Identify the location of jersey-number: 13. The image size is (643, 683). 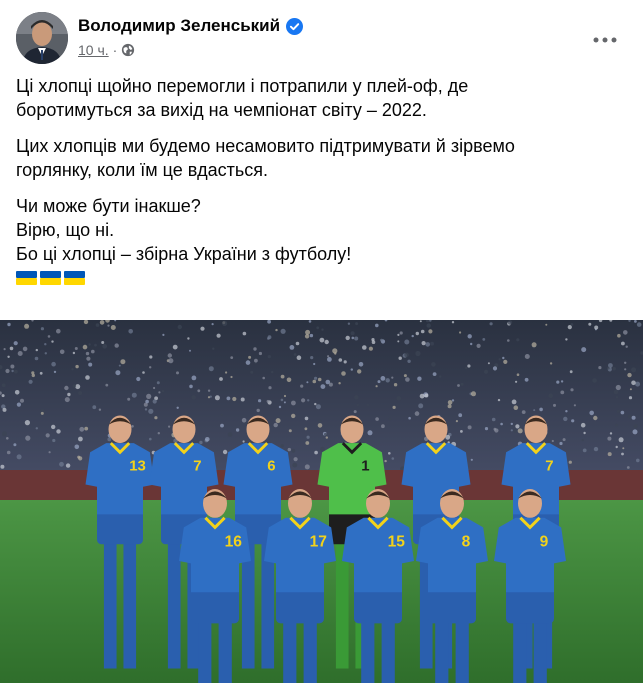
(137, 466).